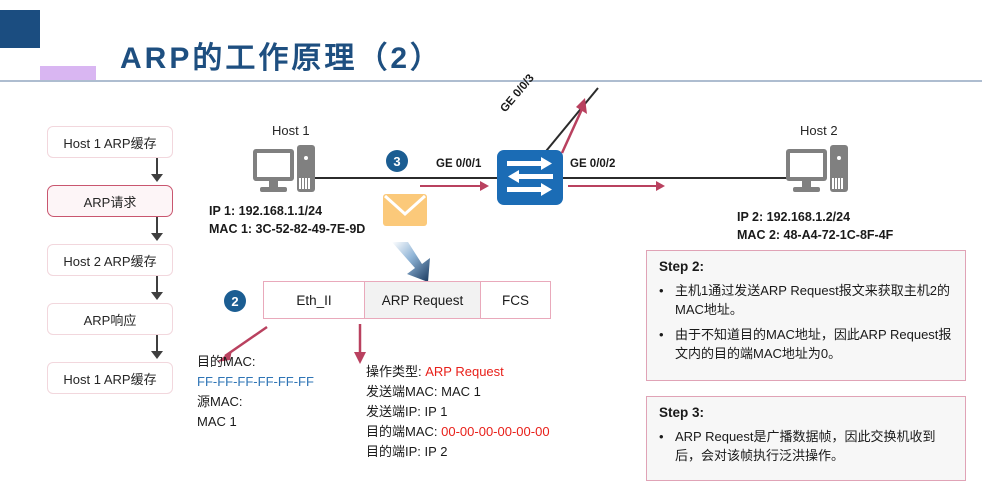 The height and width of the screenshot is (504, 982). What do you see at coordinates (682, 266) in the screenshot?
I see `step2-title: Step 2:` at bounding box center [682, 266].